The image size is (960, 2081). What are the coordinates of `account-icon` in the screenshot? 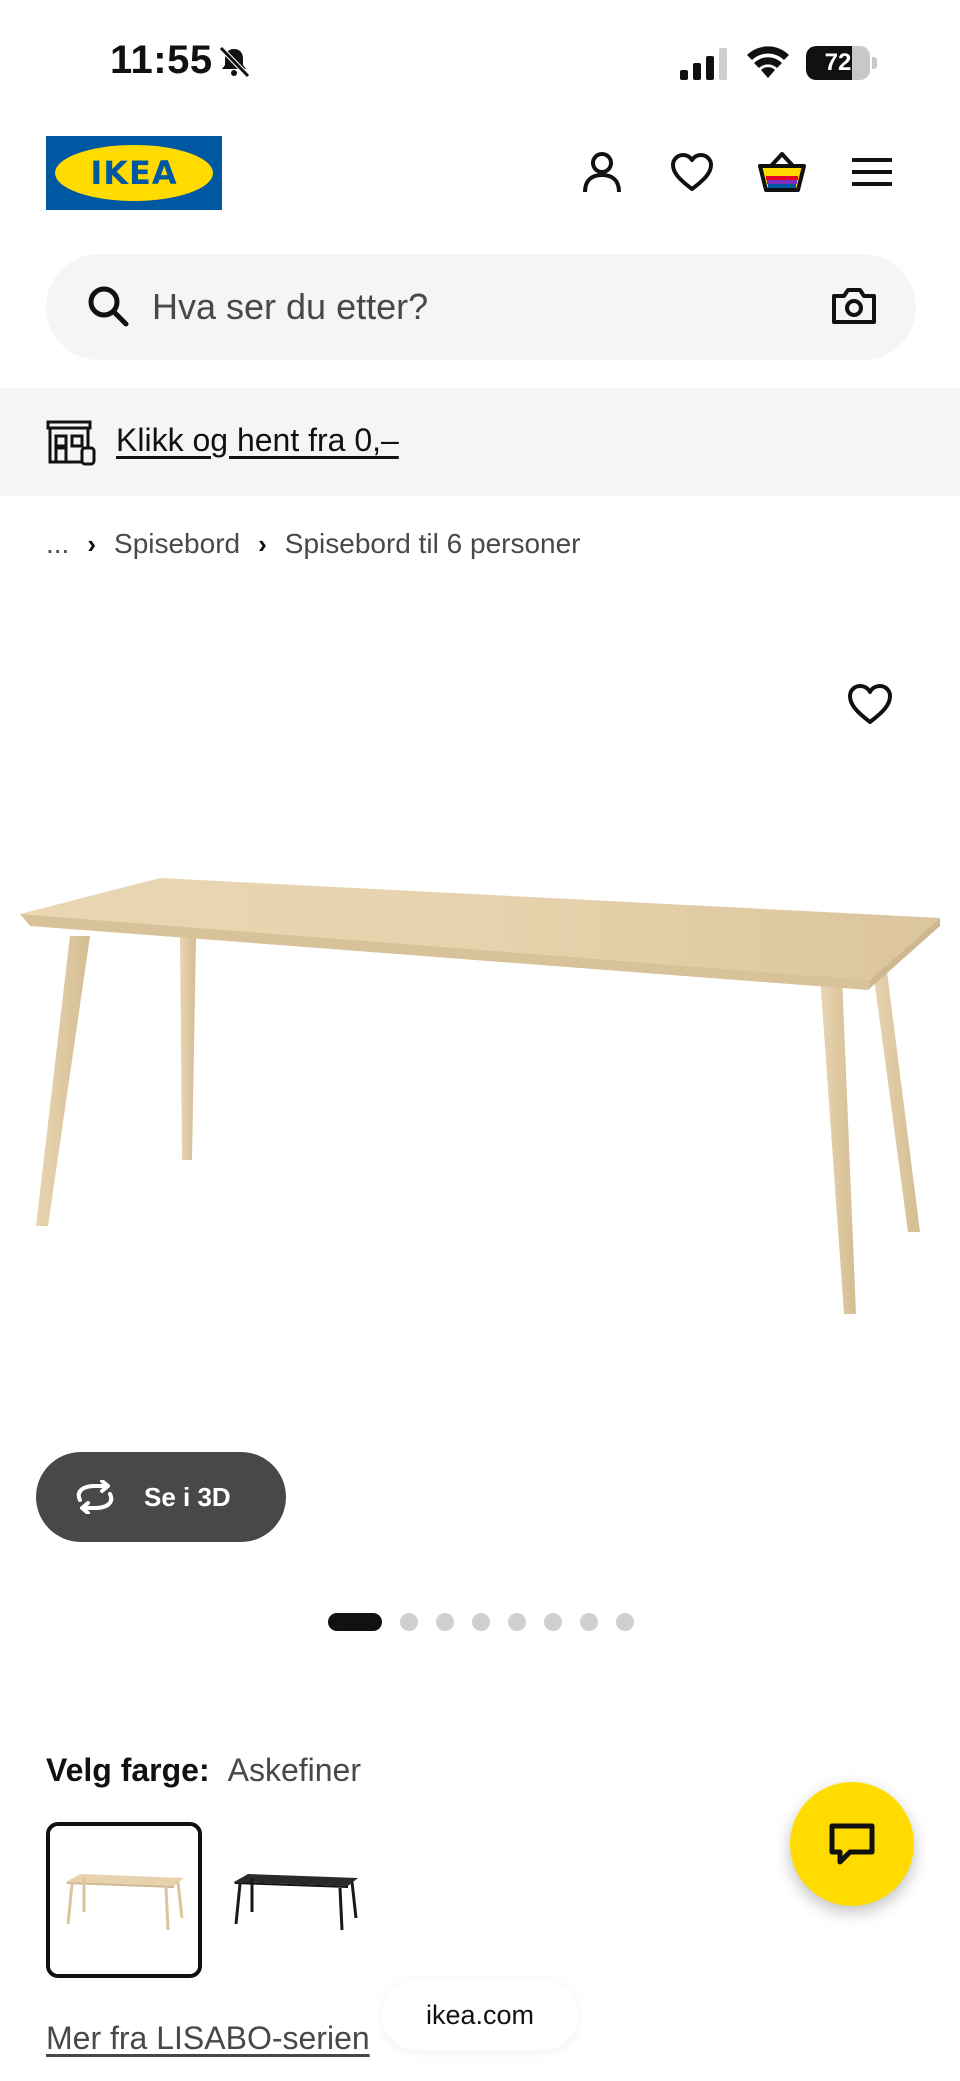 It's located at (602, 172).